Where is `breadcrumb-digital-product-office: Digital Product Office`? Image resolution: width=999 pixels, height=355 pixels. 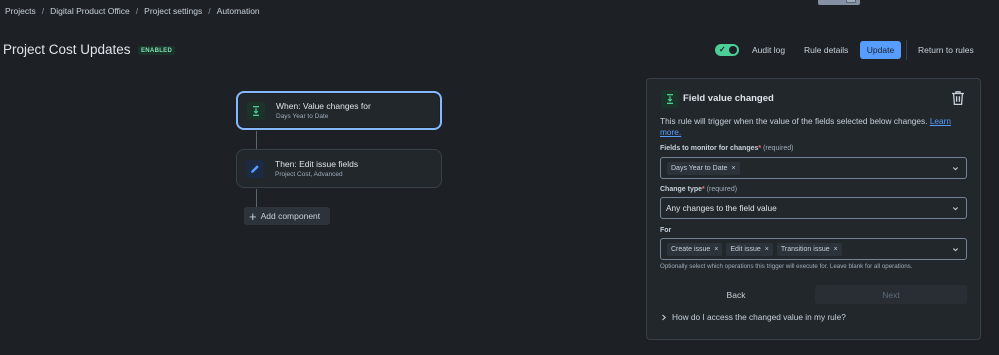 breadcrumb-digital-product-office: Digital Product Office is located at coordinates (90, 11).